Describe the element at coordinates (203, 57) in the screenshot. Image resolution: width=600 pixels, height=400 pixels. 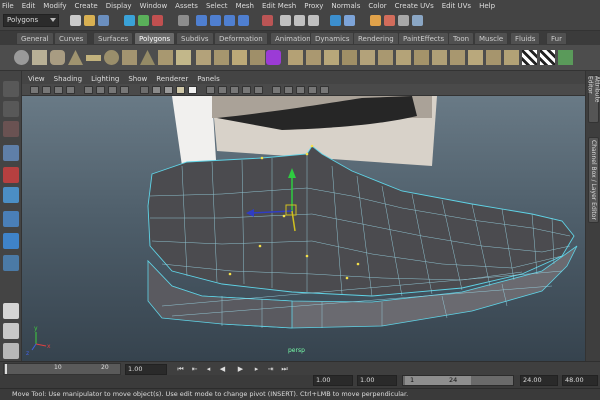
I see `combine-icon` at that location.